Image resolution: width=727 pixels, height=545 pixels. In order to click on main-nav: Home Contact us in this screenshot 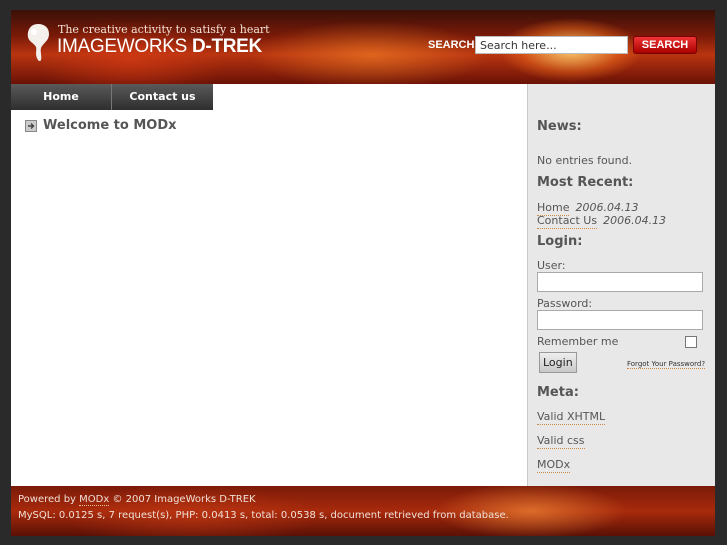, I will do `click(112, 97)`.